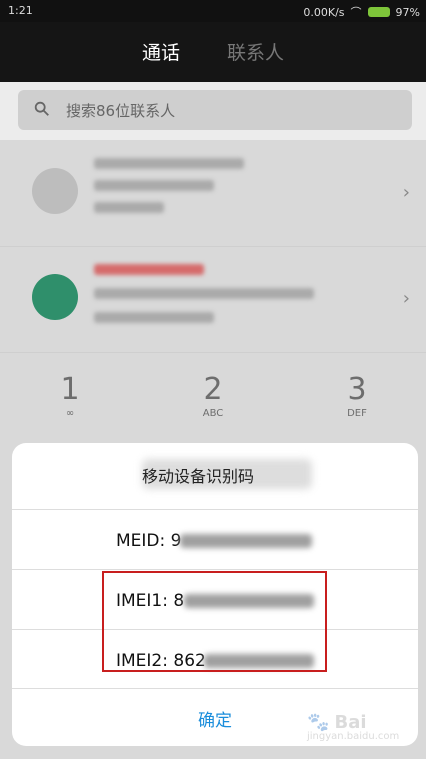 The height and width of the screenshot is (759, 426). Describe the element at coordinates (378, 12) in the screenshot. I see `battery-icon` at that location.